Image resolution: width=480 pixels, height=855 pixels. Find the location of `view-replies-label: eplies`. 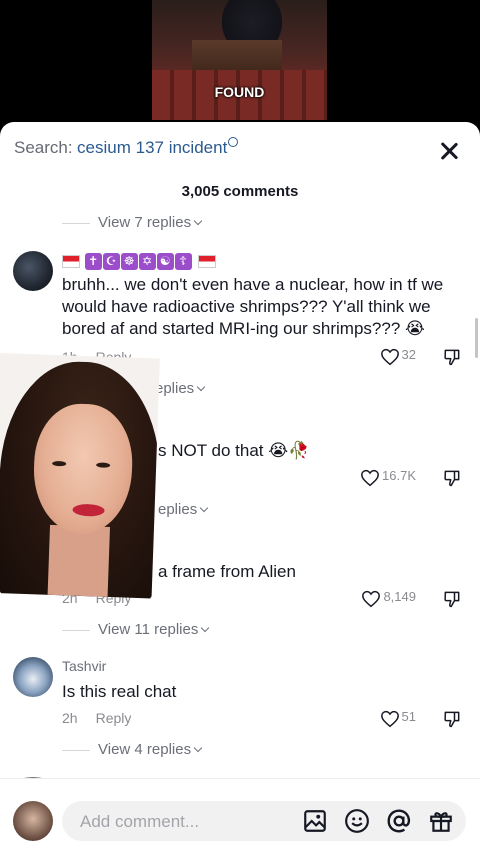

view-replies-label: eplies is located at coordinates (178, 509).